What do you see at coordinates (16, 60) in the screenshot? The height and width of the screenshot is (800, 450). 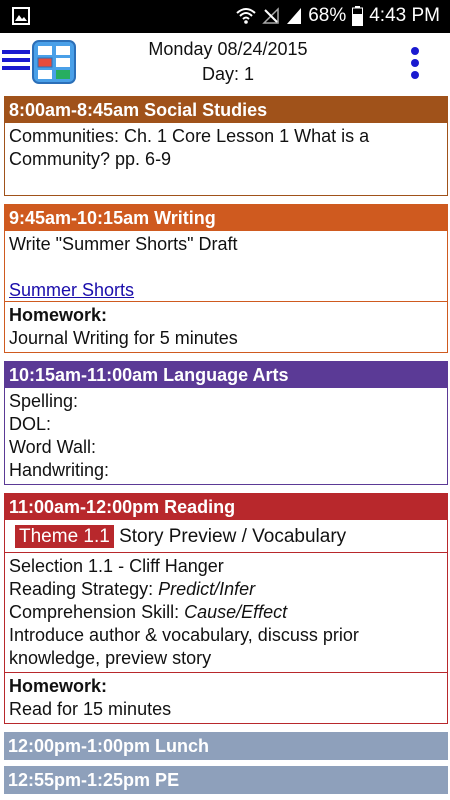 I see `hamburger-menu-icon` at bounding box center [16, 60].